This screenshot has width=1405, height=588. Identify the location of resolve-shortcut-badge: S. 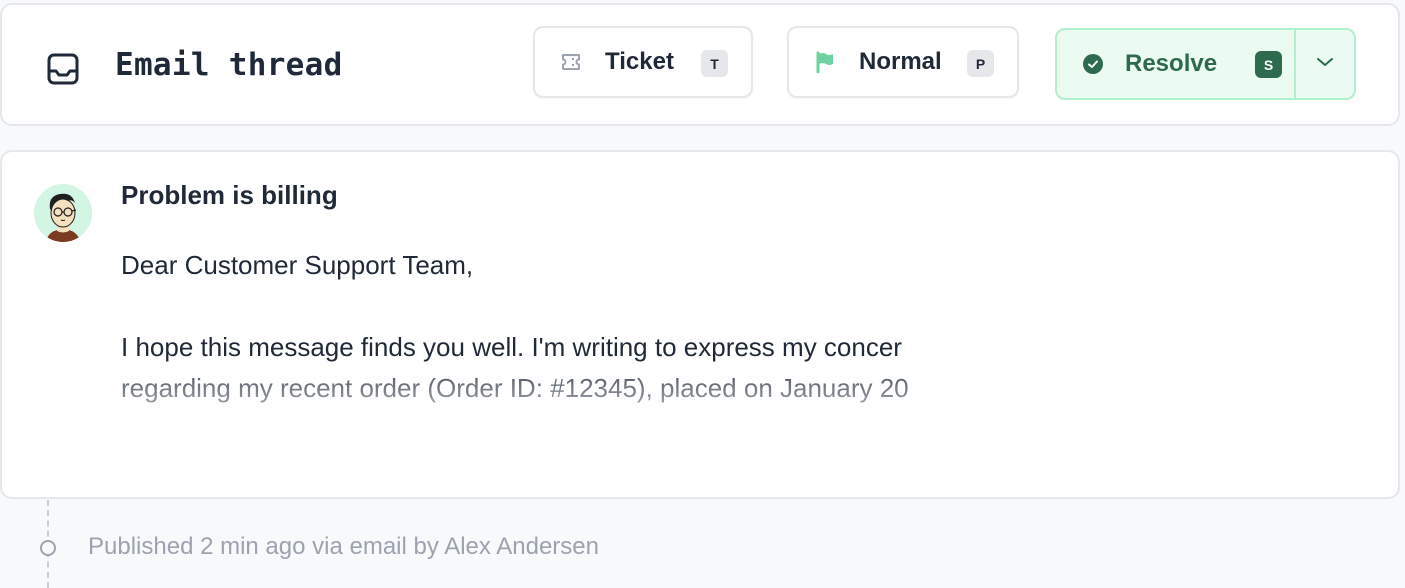
(1268, 64).